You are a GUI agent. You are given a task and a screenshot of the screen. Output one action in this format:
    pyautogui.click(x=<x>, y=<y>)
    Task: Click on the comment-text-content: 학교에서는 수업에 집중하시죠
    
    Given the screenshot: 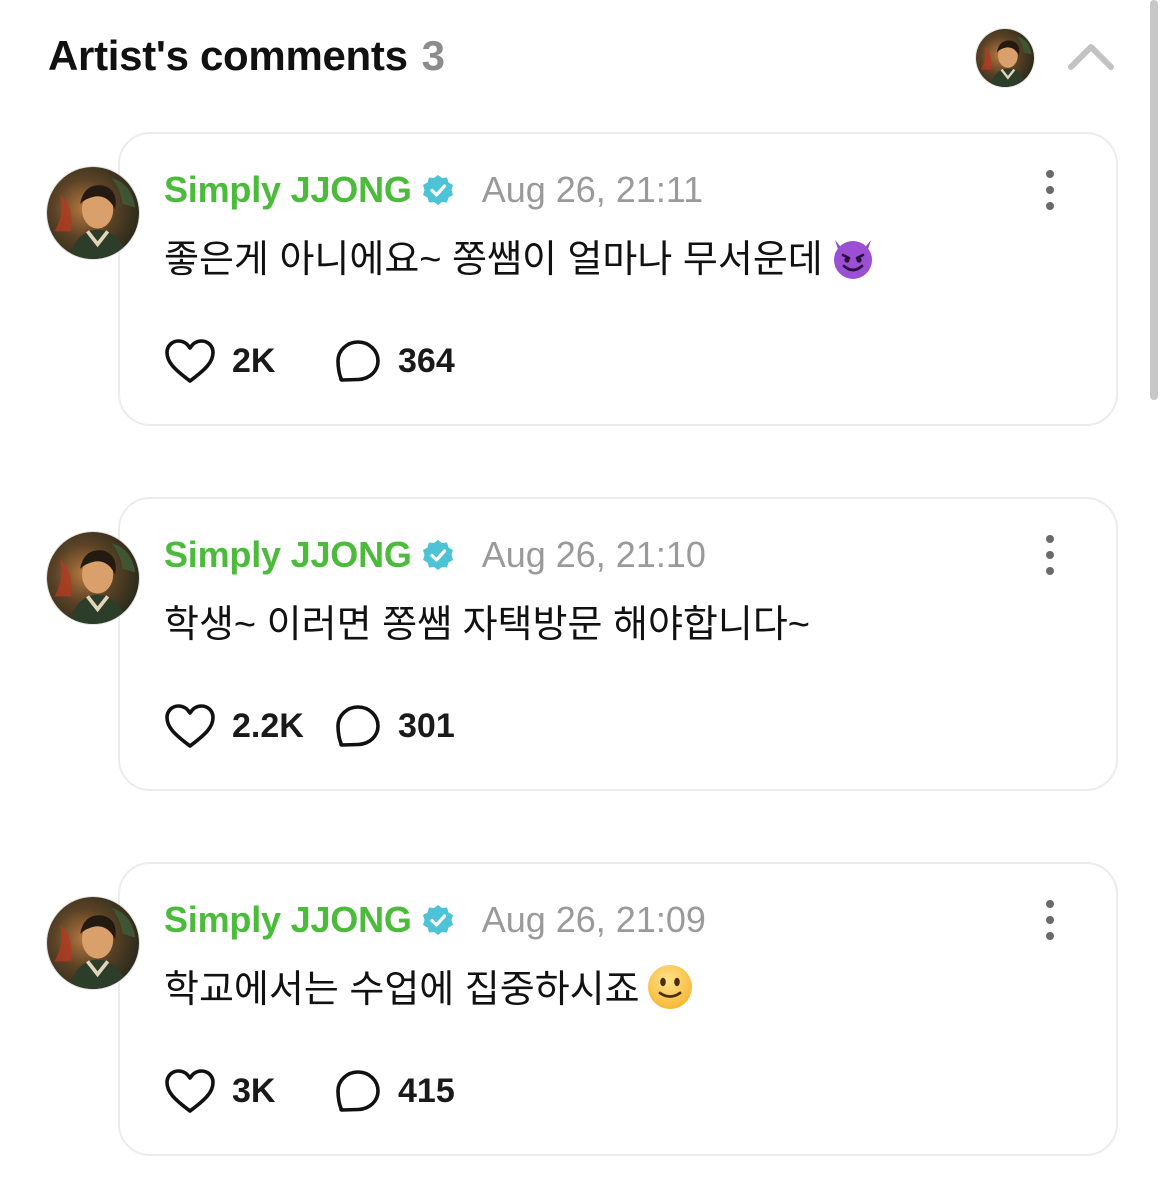 What is the action you would take?
    pyautogui.click(x=402, y=990)
    